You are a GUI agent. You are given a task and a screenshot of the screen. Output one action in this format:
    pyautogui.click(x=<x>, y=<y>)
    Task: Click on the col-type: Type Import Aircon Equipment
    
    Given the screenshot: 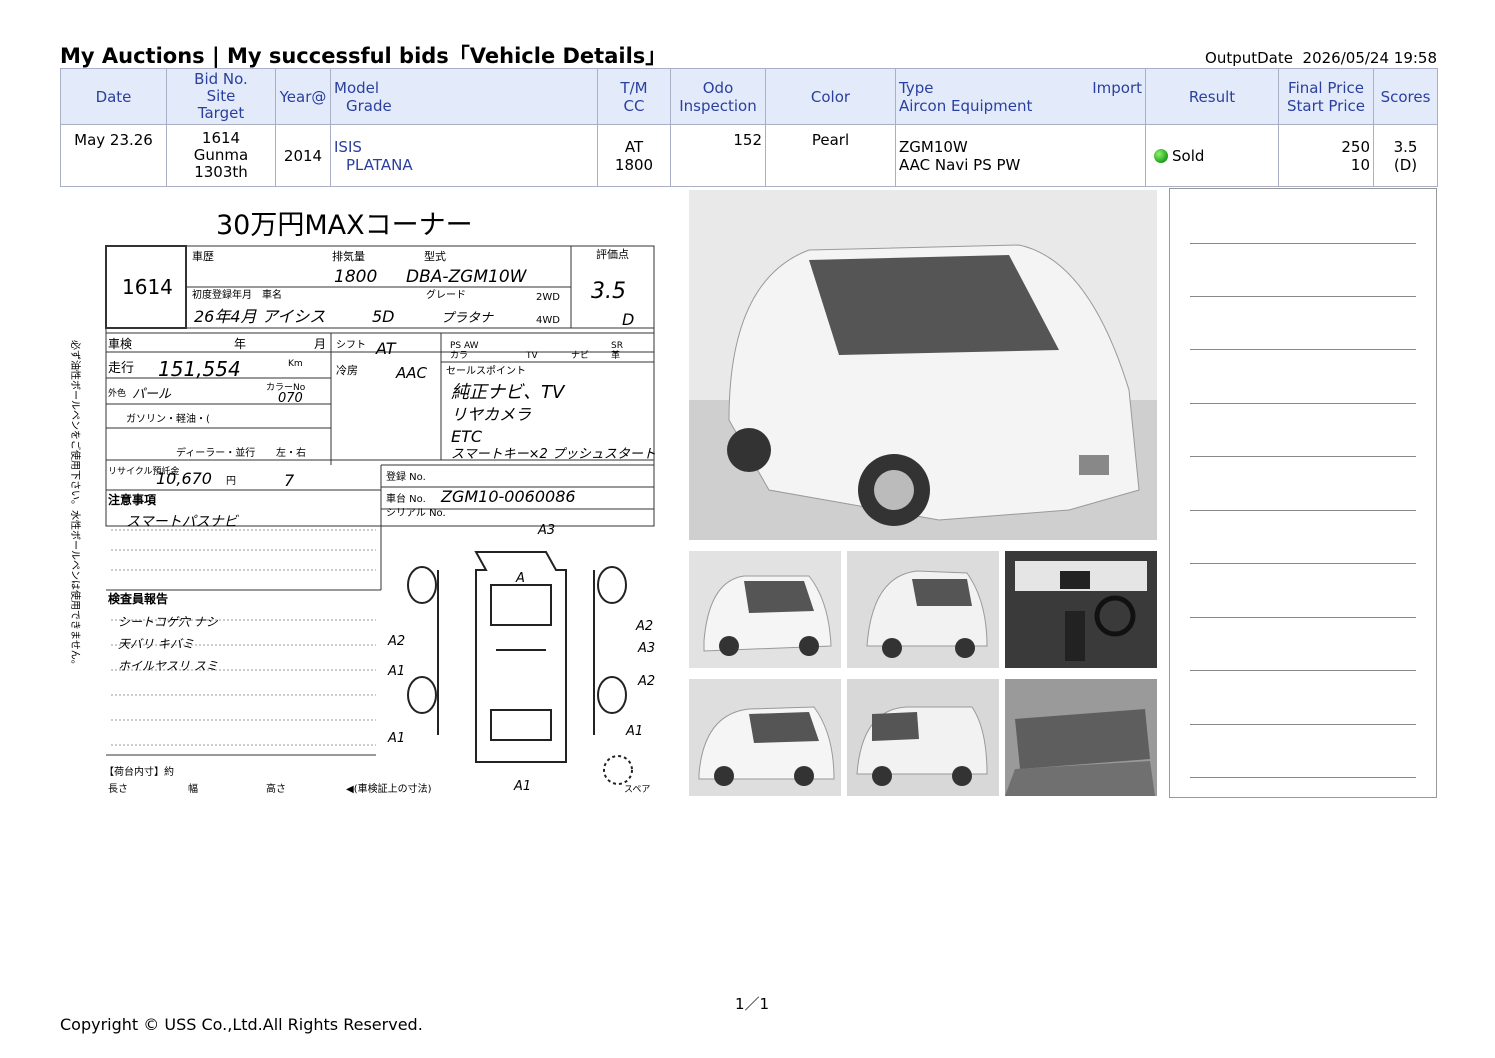 What is the action you would take?
    pyautogui.click(x=1020, y=96)
    